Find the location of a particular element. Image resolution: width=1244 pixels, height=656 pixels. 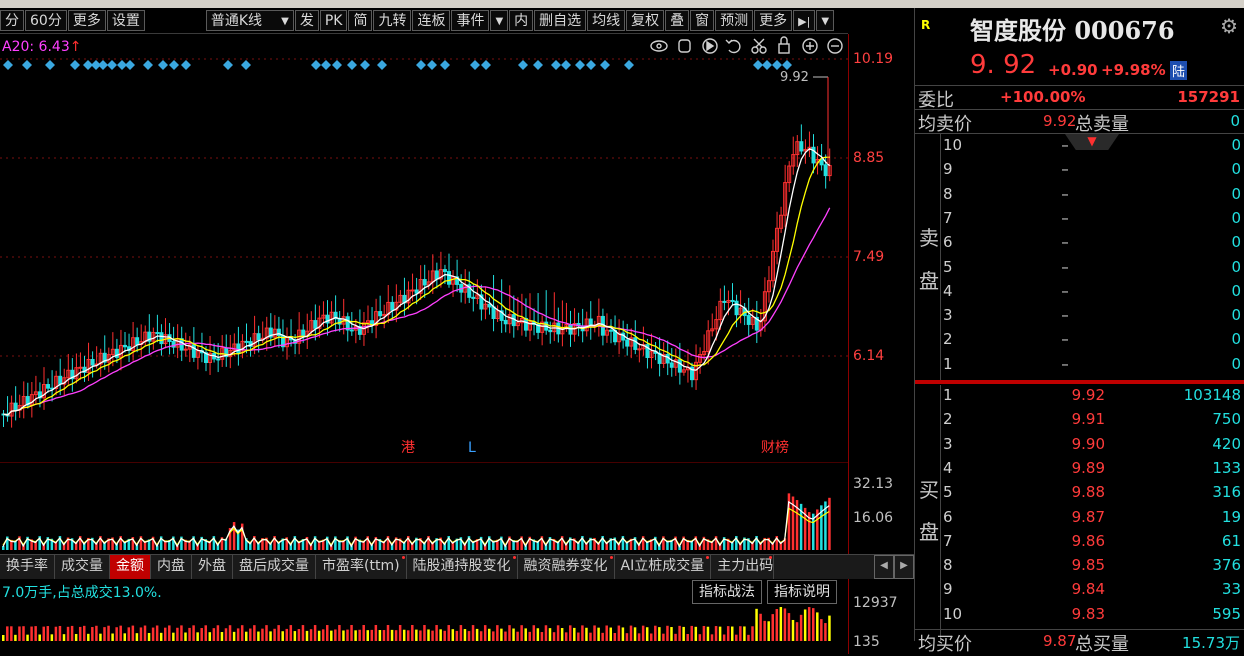

tab-turnover: 换手率 is located at coordinates (27, 567).